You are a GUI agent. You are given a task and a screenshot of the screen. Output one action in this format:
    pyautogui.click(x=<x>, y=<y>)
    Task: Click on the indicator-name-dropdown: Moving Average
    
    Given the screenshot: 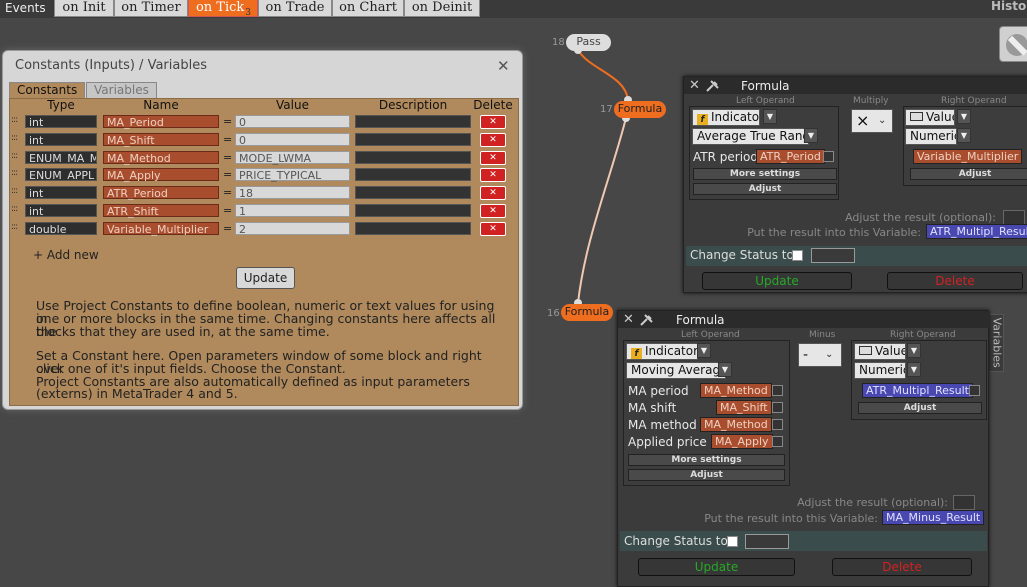 What is the action you would take?
    pyautogui.click(x=676, y=370)
    